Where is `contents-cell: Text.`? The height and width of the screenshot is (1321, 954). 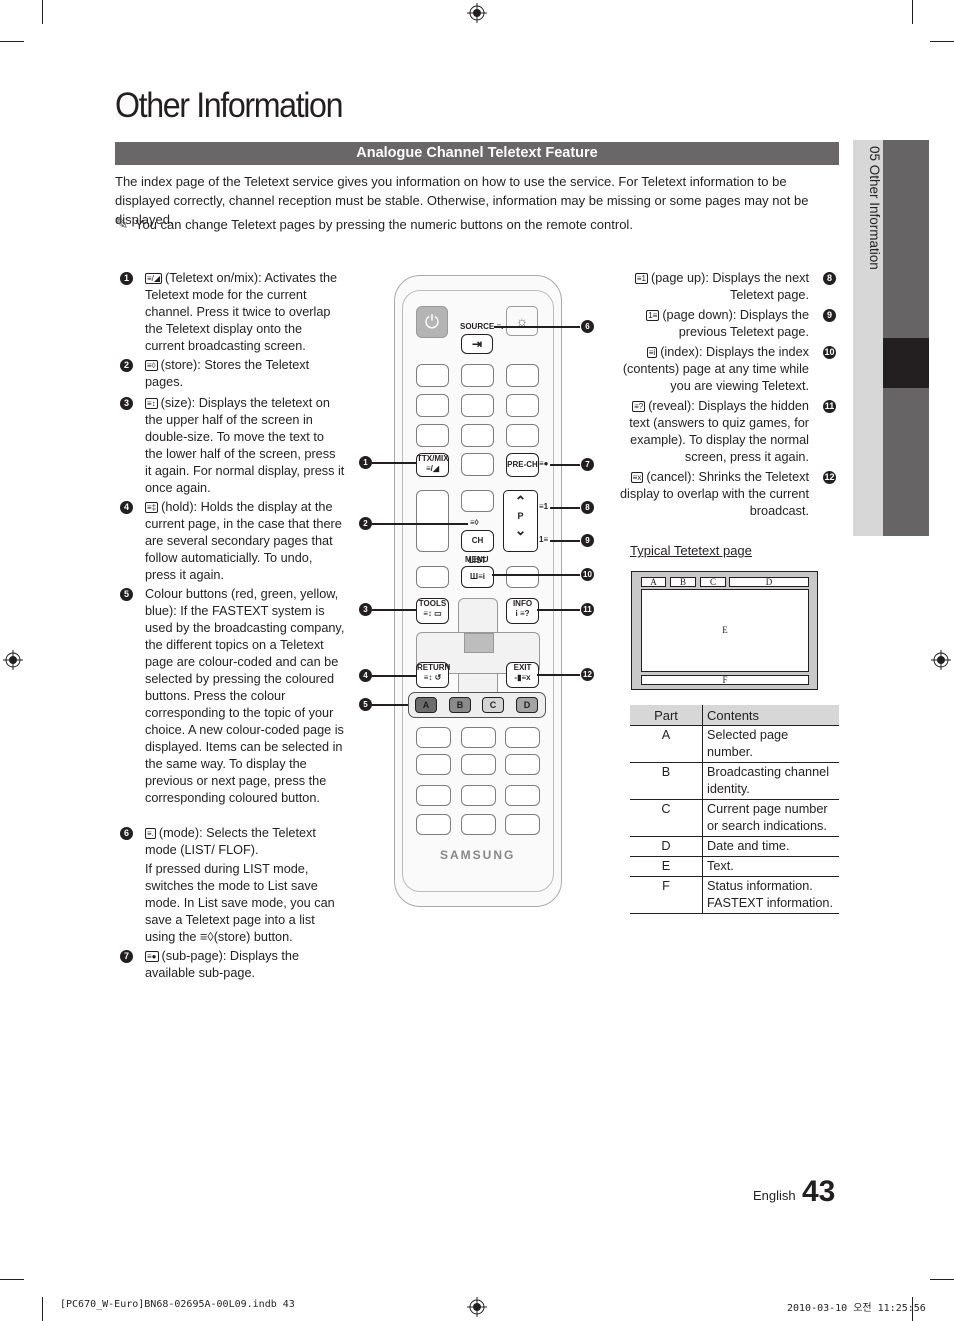 contents-cell: Text. is located at coordinates (770, 866).